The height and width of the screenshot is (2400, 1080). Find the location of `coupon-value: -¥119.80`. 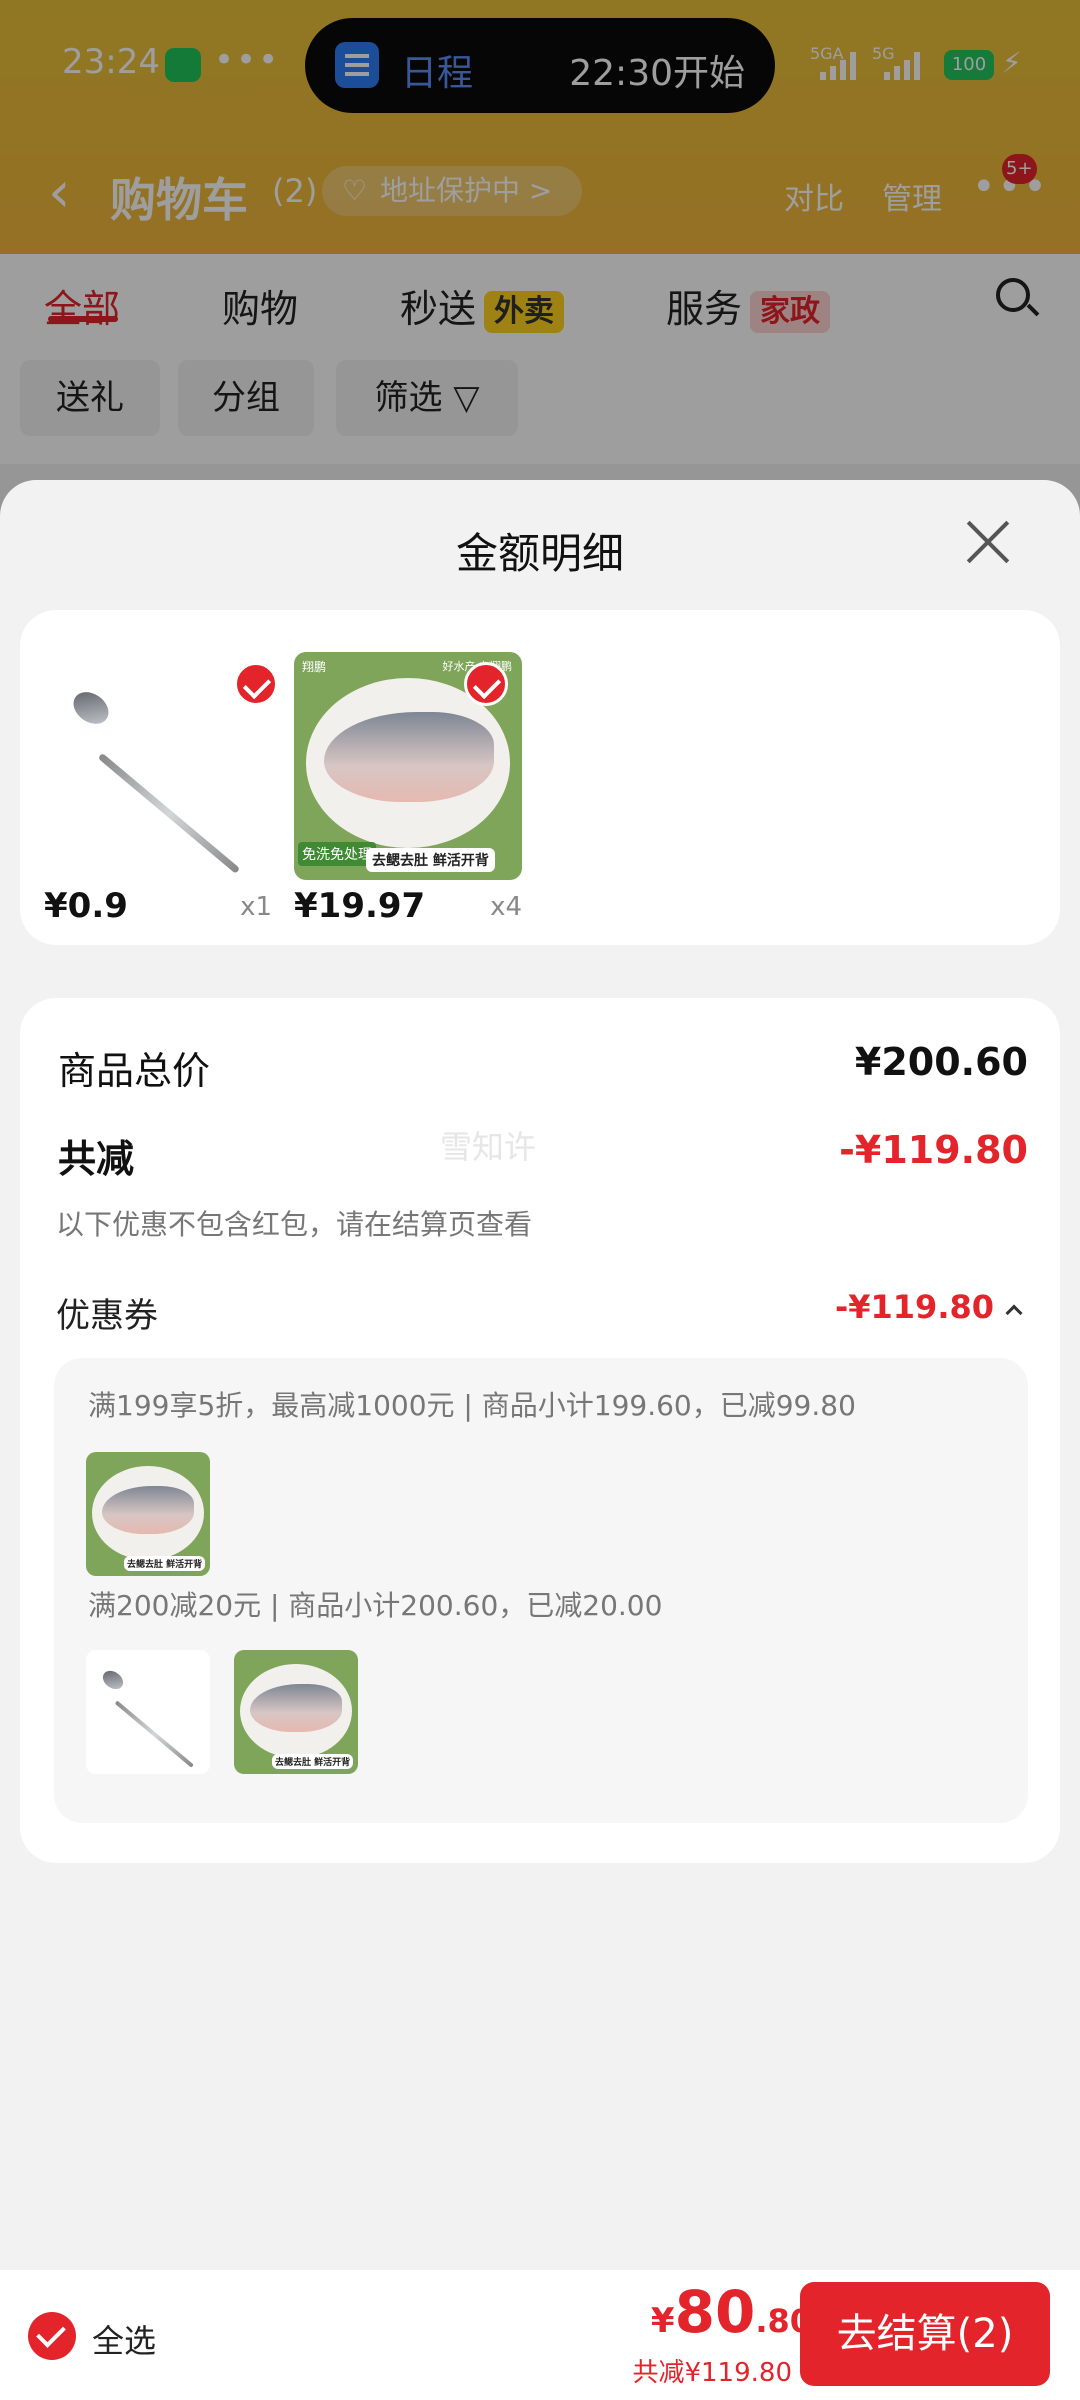

coupon-value: -¥119.80 is located at coordinates (914, 1307).